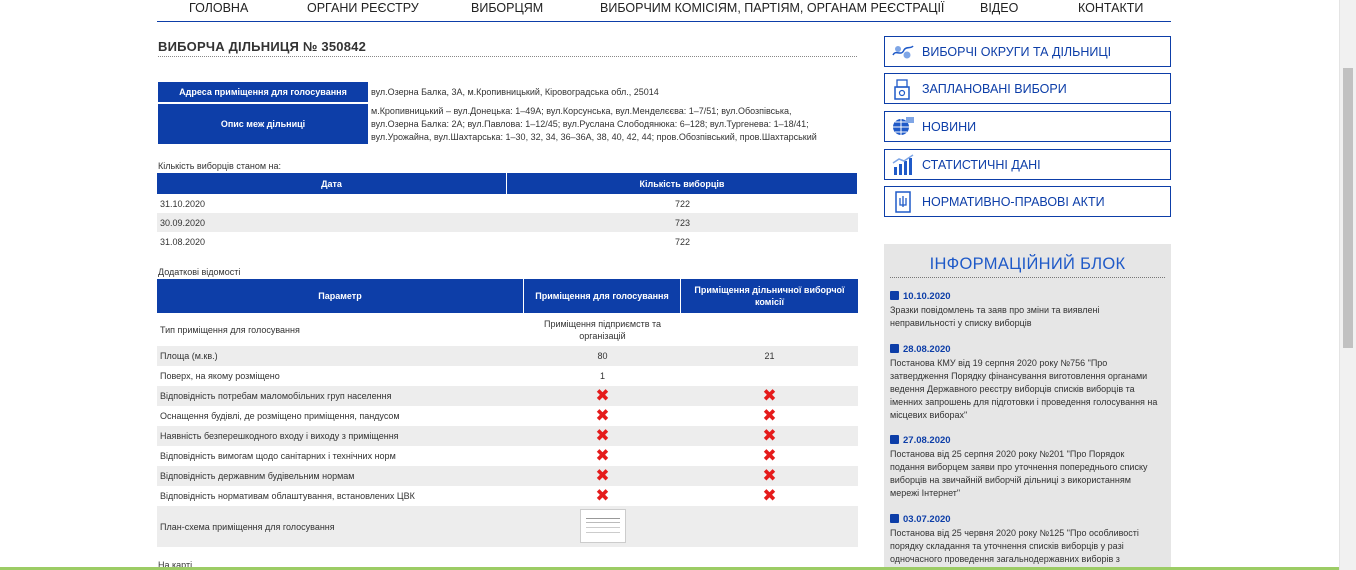 The width and height of the screenshot is (1356, 570). Describe the element at coordinates (1110, 8) in the screenshot. I see `nav-contacts: КОНТАКТИ` at that location.